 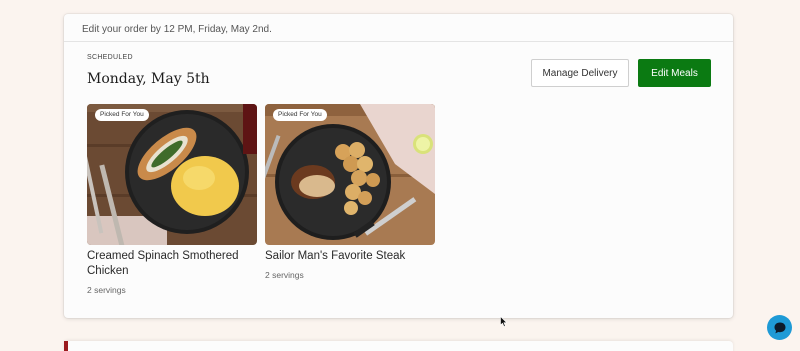 I want to click on edit-meals-button: Edit Meals, so click(x=674, y=73).